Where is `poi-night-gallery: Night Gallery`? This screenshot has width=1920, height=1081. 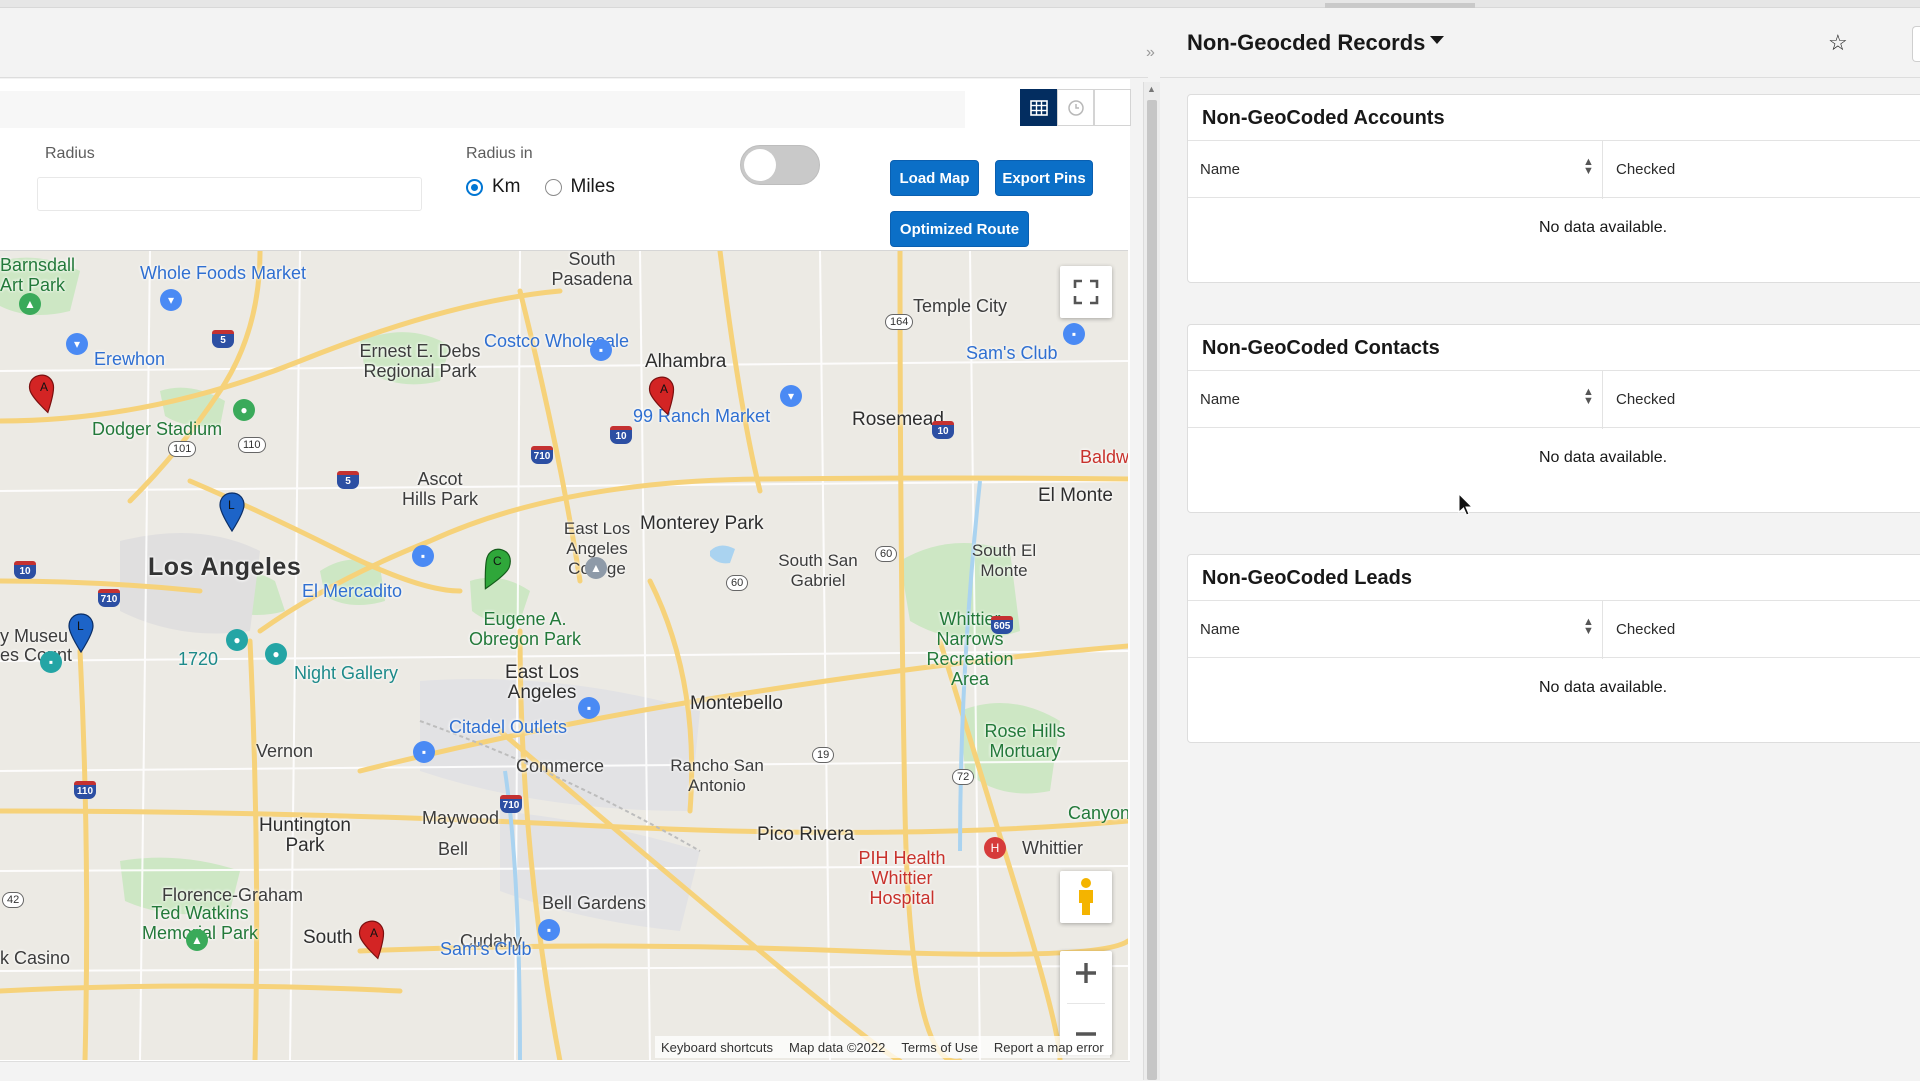 poi-night-gallery: Night Gallery is located at coordinates (346, 673).